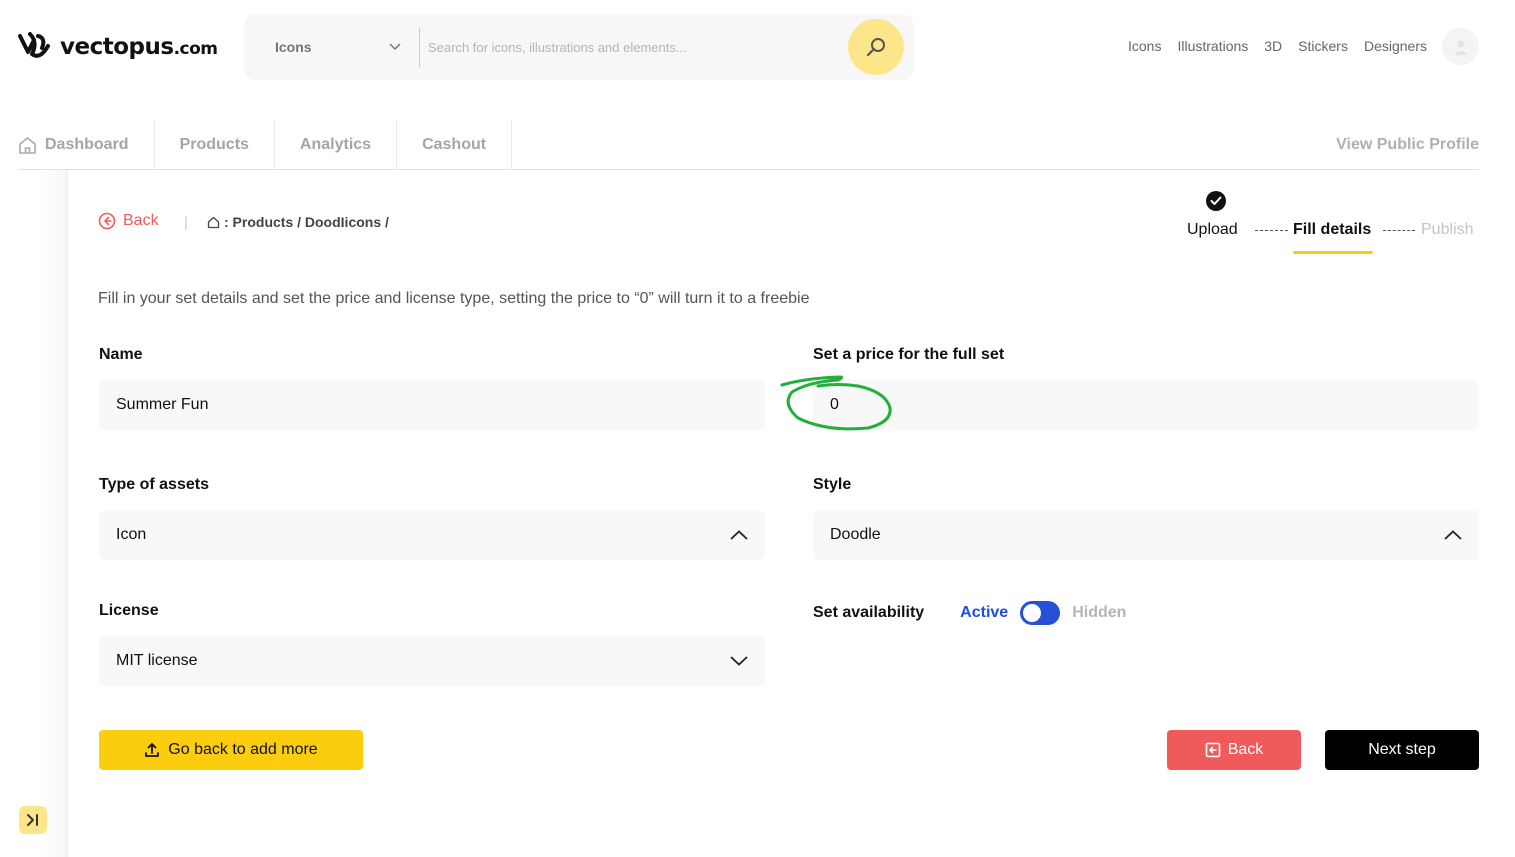 The width and height of the screenshot is (1515, 857). Describe the element at coordinates (1273, 46) in the screenshot. I see `nav-3d: 3D` at that location.